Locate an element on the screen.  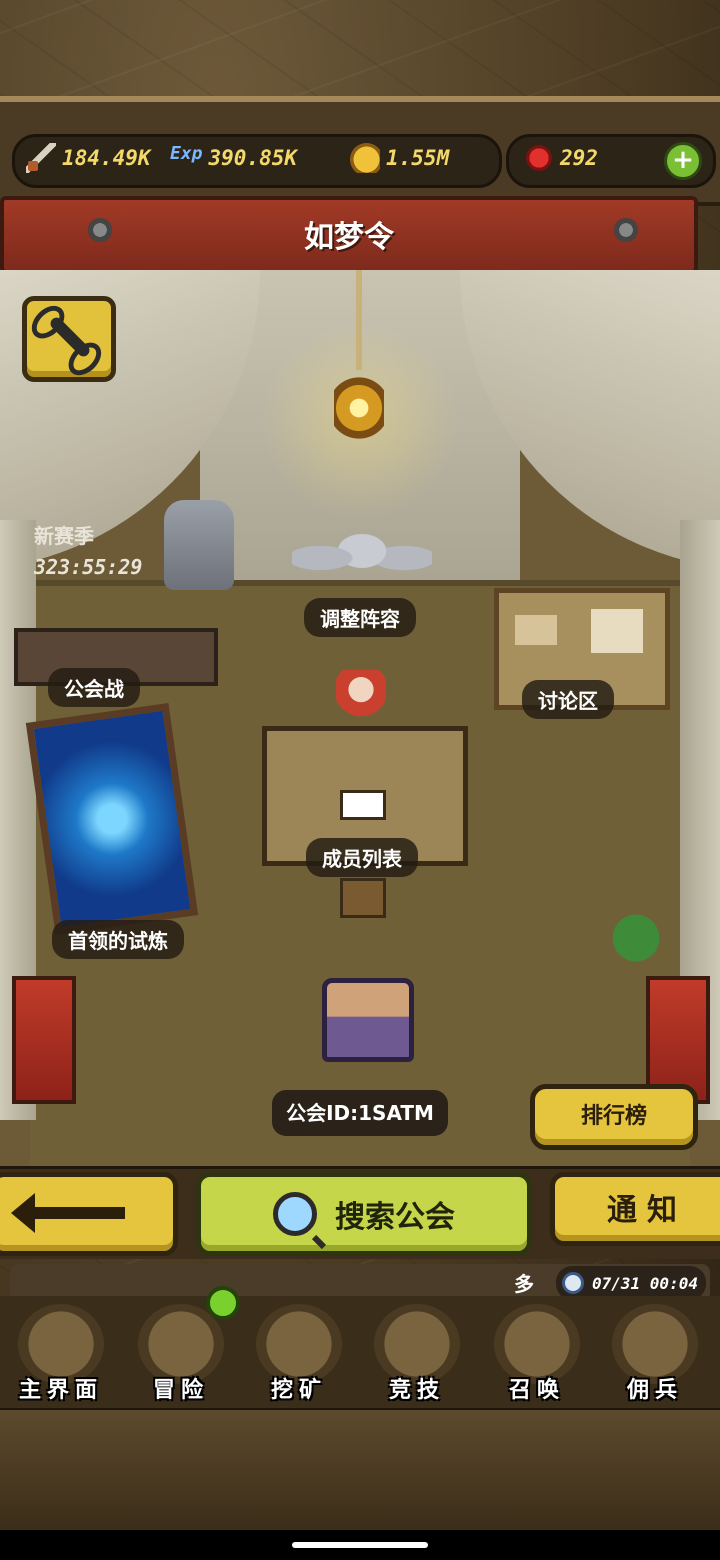
nav-mining-label: 挖矿 is located at coordinates (298, 1390).